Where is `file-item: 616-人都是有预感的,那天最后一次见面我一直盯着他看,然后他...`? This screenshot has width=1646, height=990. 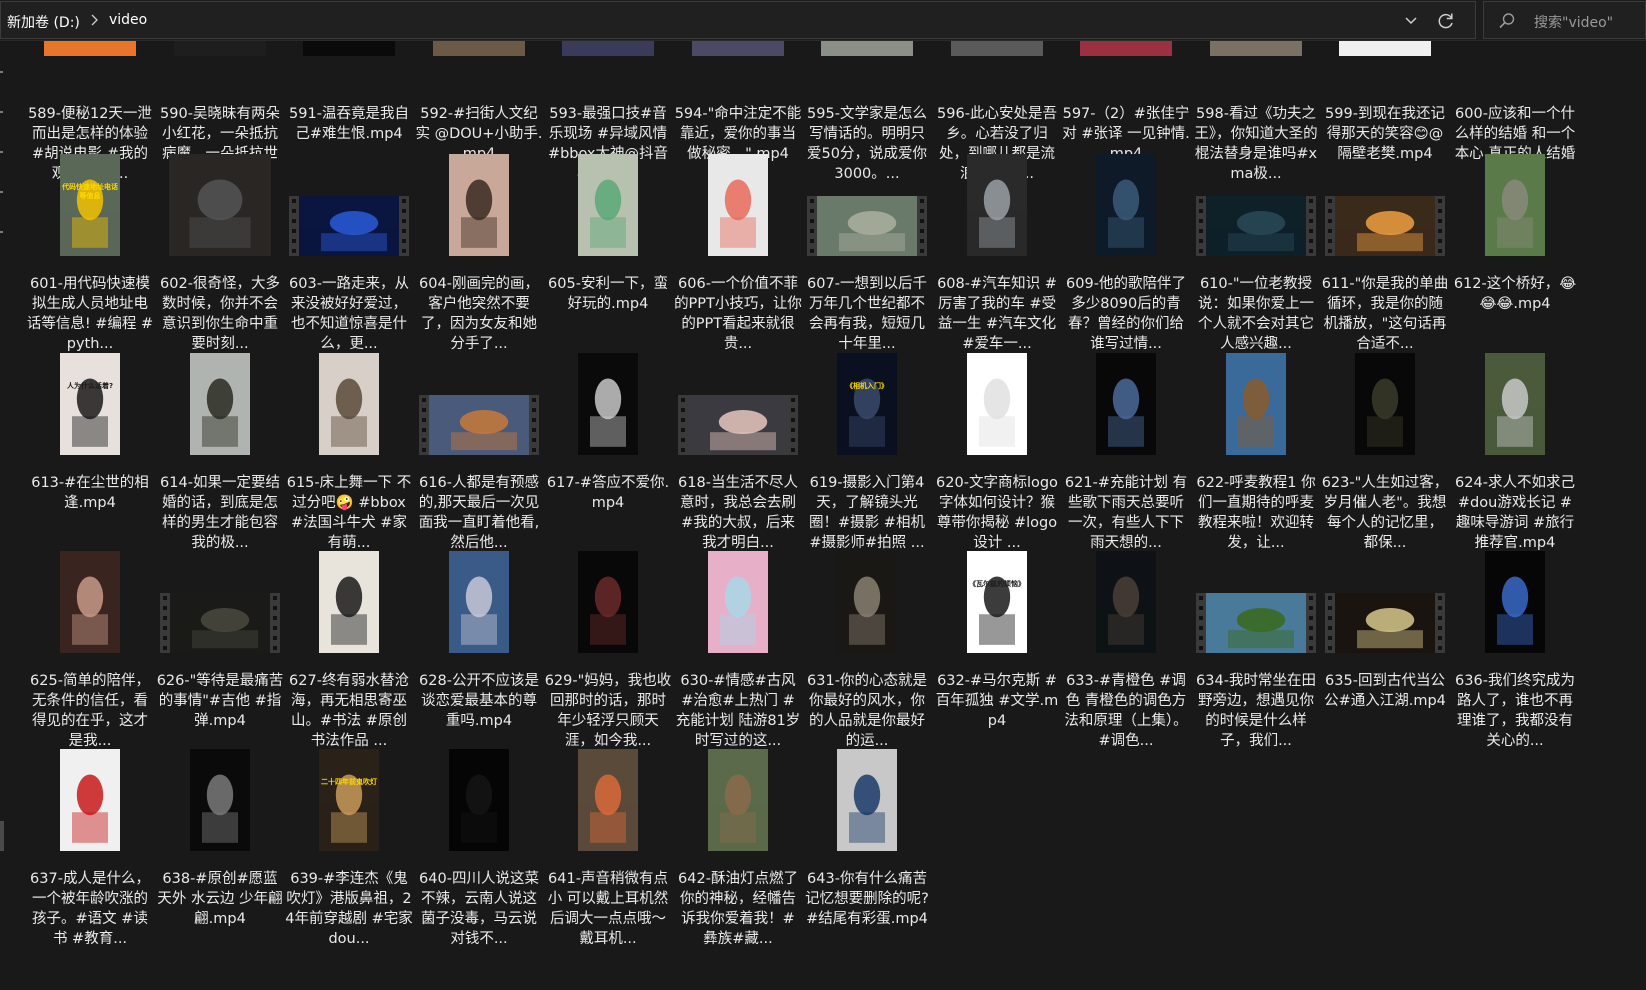 file-item: 616-人都是有预感的,那天最后一次见面我一直盯着他看,然后他... is located at coordinates (479, 453).